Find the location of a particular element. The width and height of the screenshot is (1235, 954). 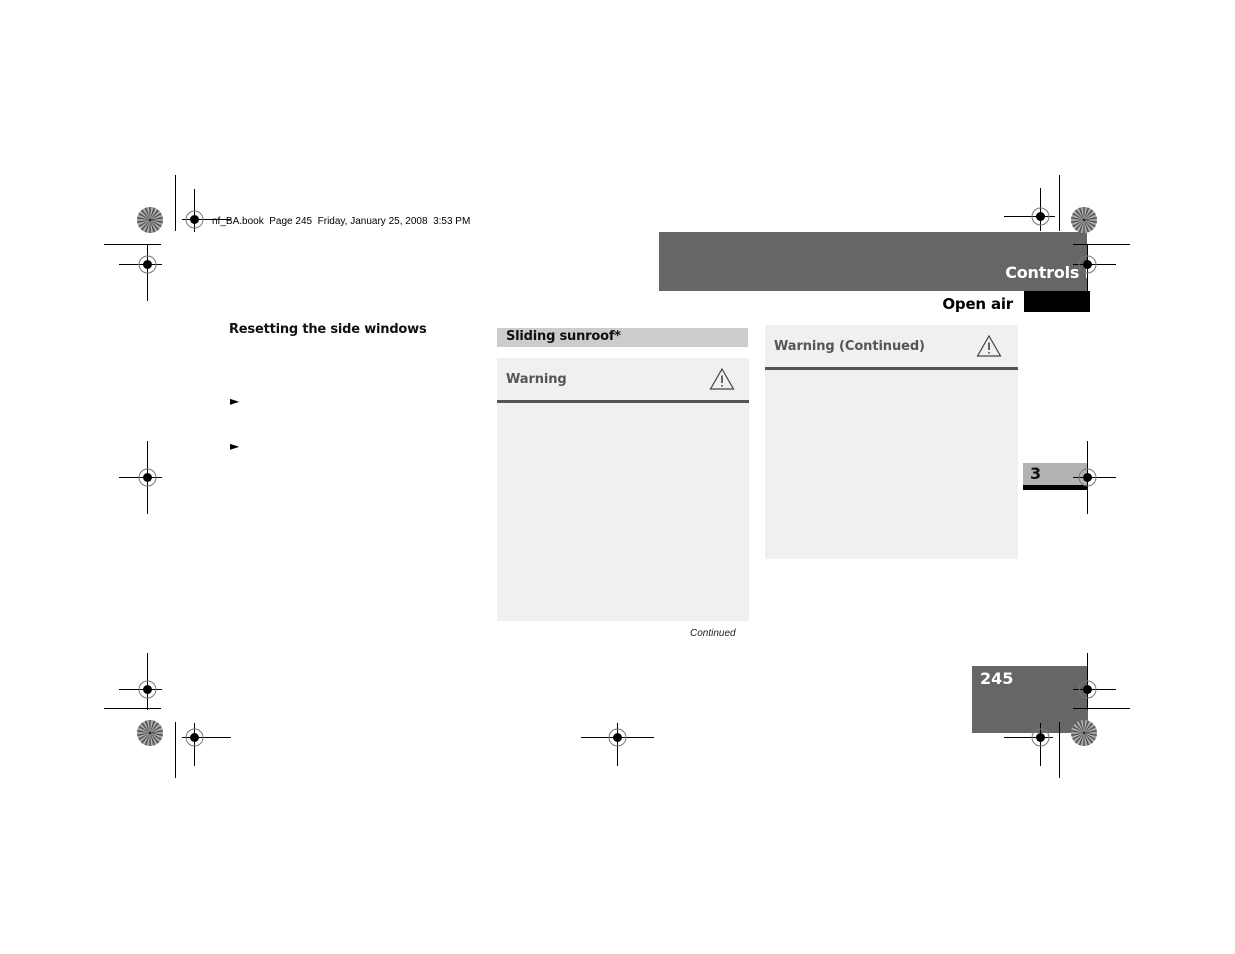

left-heading: Resetting the side windows is located at coordinates (328, 329).